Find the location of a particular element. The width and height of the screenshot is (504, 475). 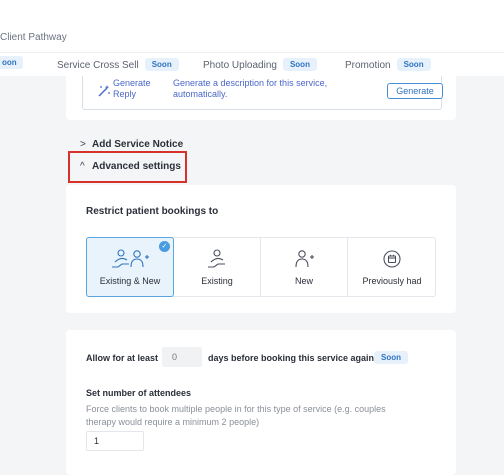

option-existing: Existing is located at coordinates (217, 267).